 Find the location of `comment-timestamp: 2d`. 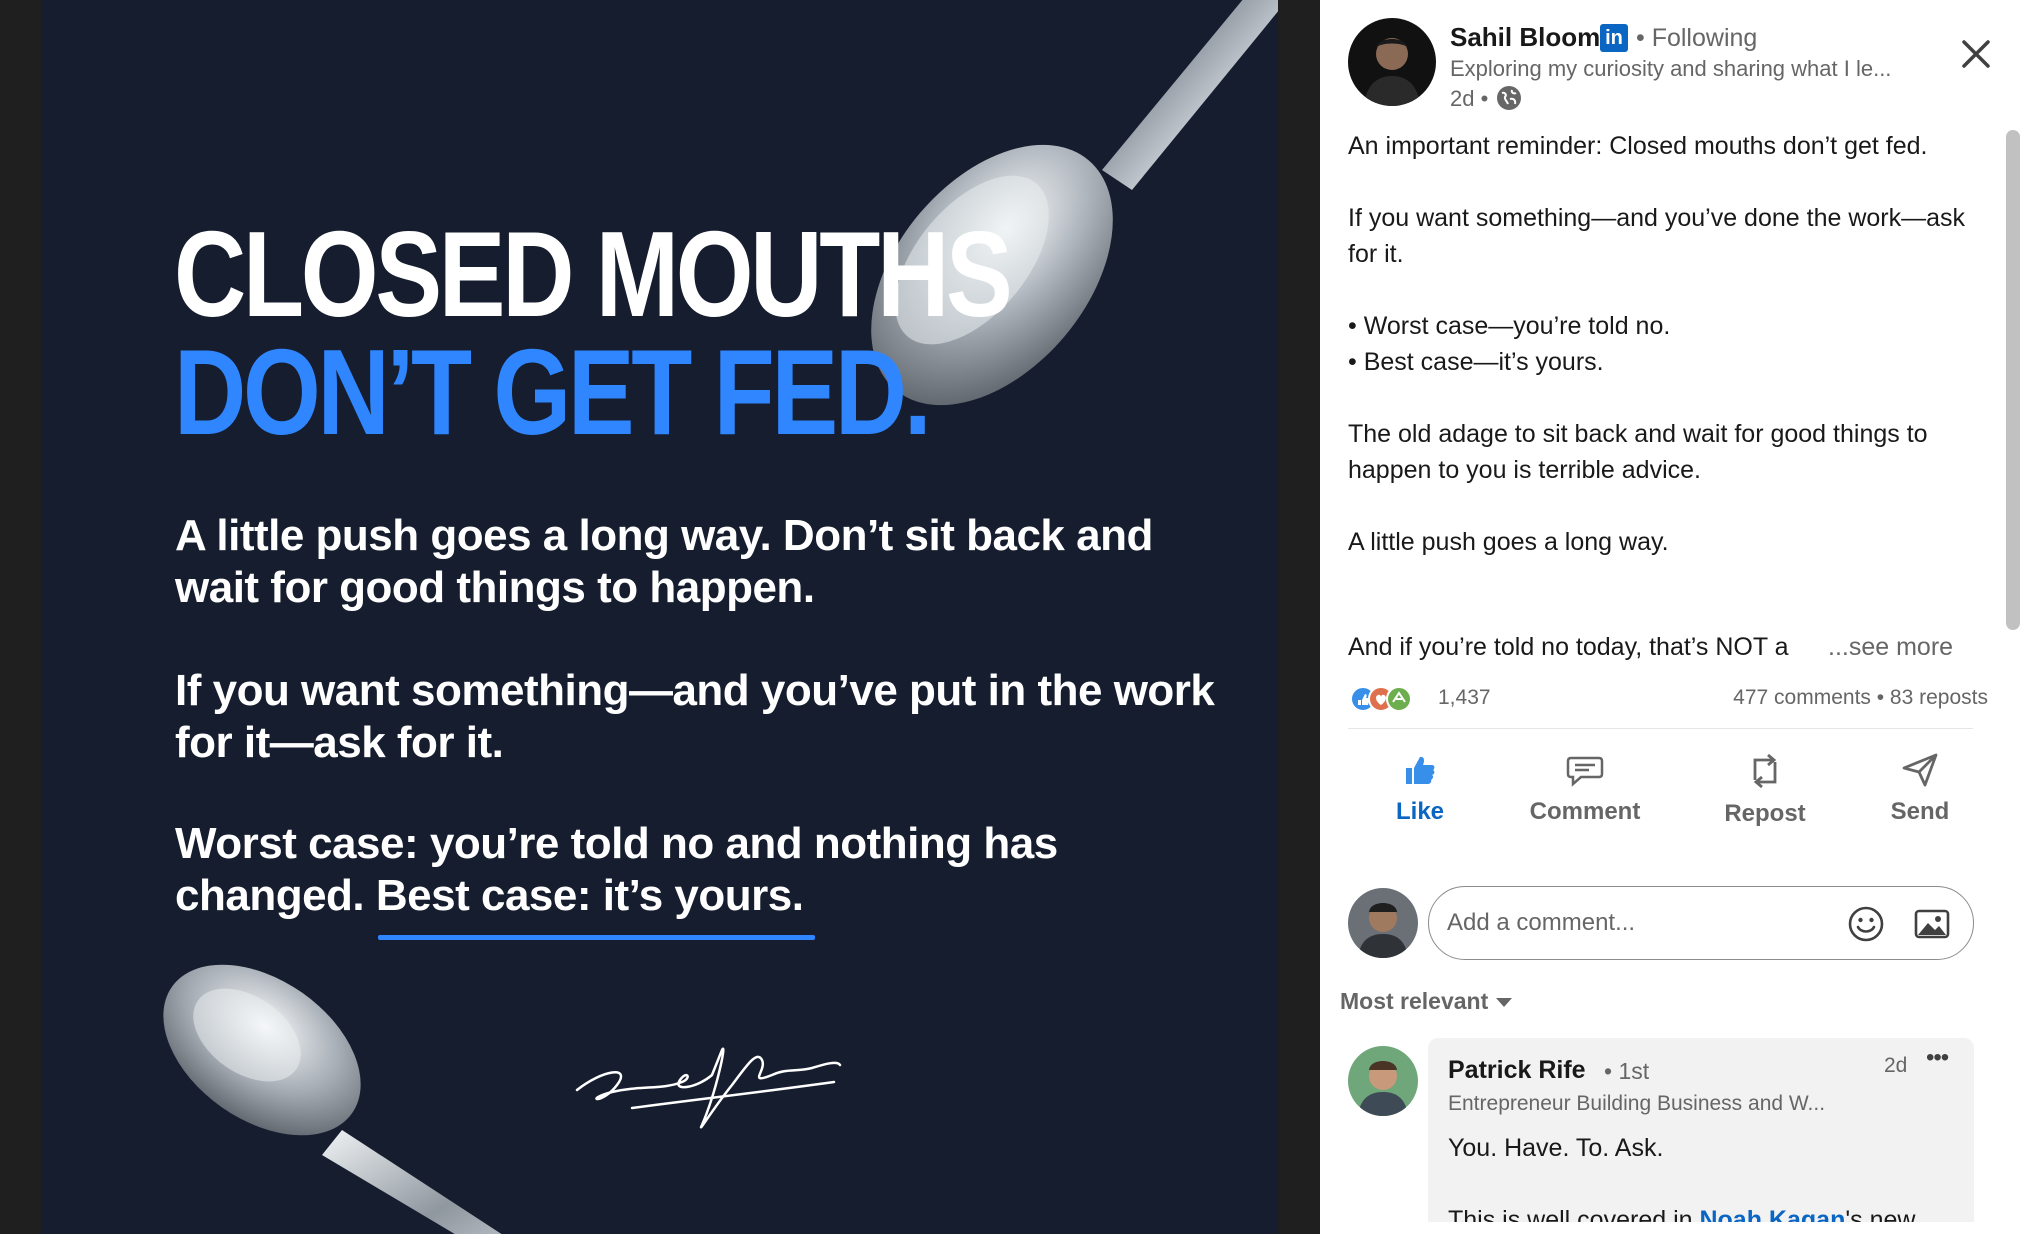

comment-timestamp: 2d is located at coordinates (1896, 1065).